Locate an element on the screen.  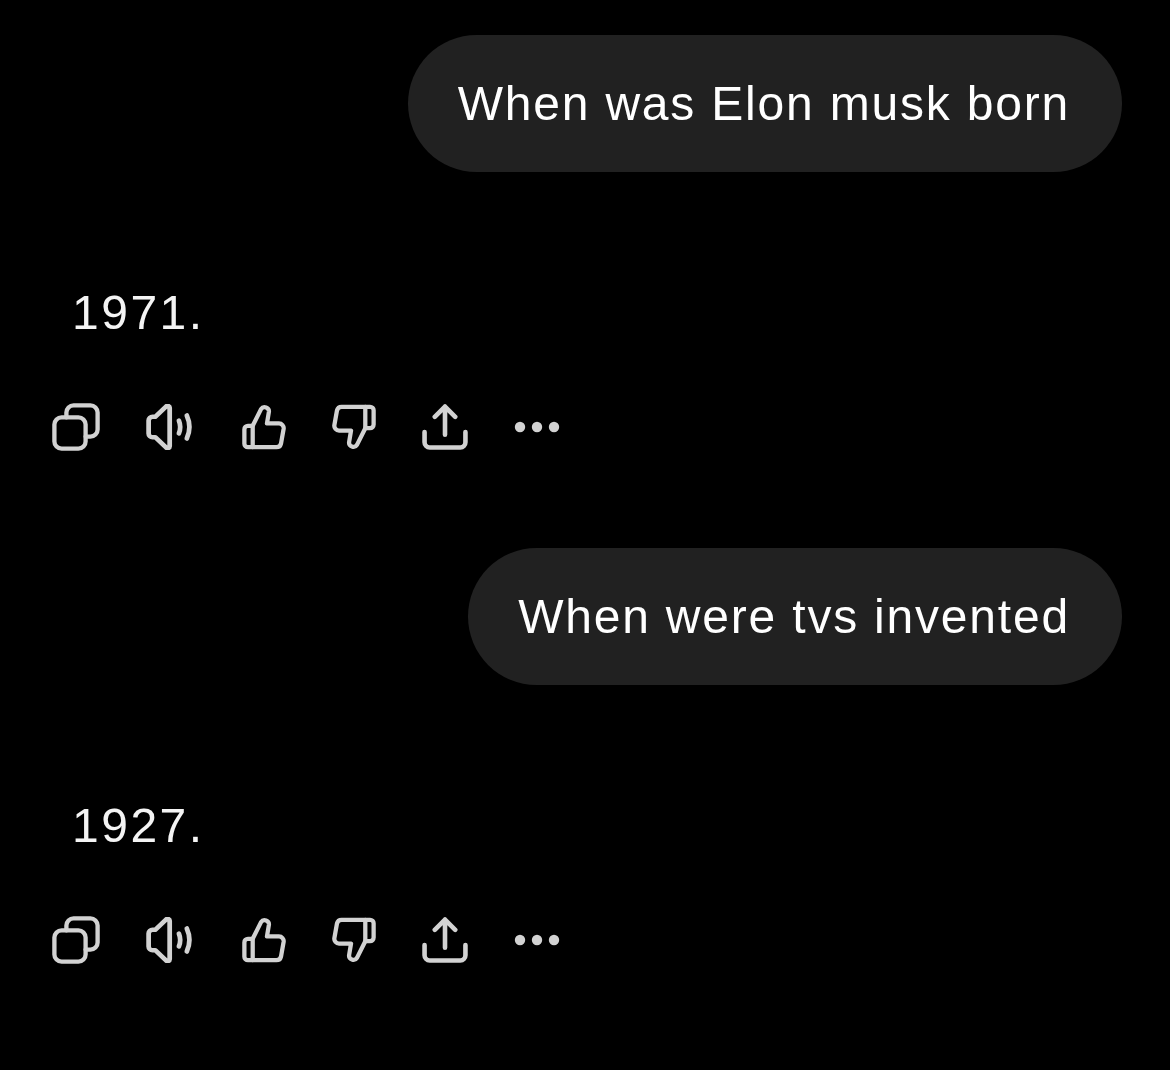
message-bubble: When was Elon musk born is located at coordinates (764, 103).